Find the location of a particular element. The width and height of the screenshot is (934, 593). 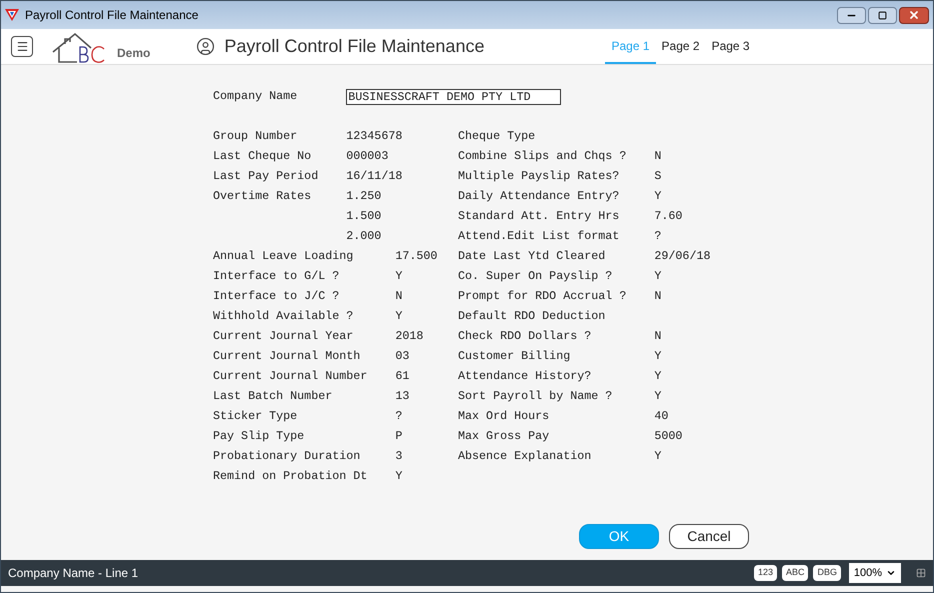

field-label: Overtime Rates is located at coordinates (262, 196).